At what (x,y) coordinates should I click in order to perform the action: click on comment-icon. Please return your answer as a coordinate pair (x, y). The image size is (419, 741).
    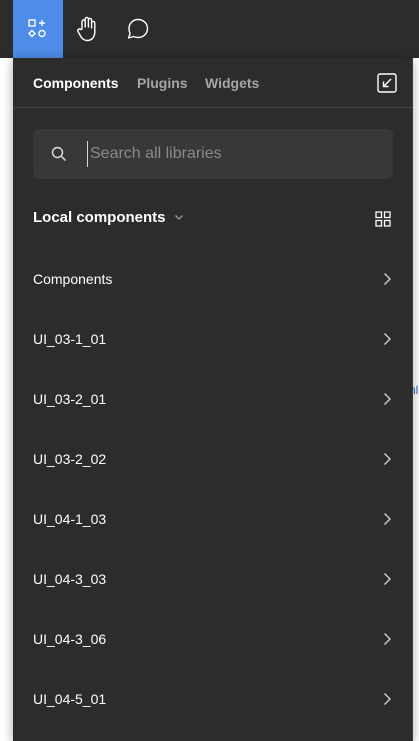
    Looking at the image, I should click on (138, 28).